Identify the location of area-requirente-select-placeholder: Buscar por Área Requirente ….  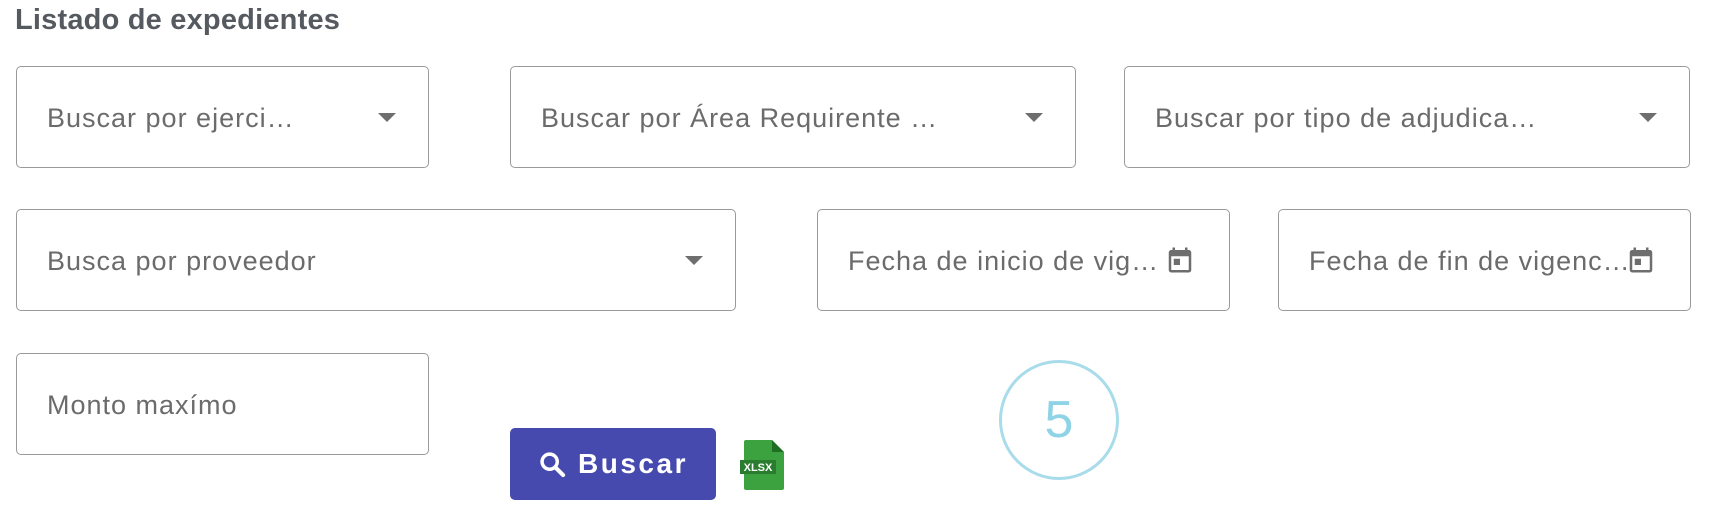
(740, 118).